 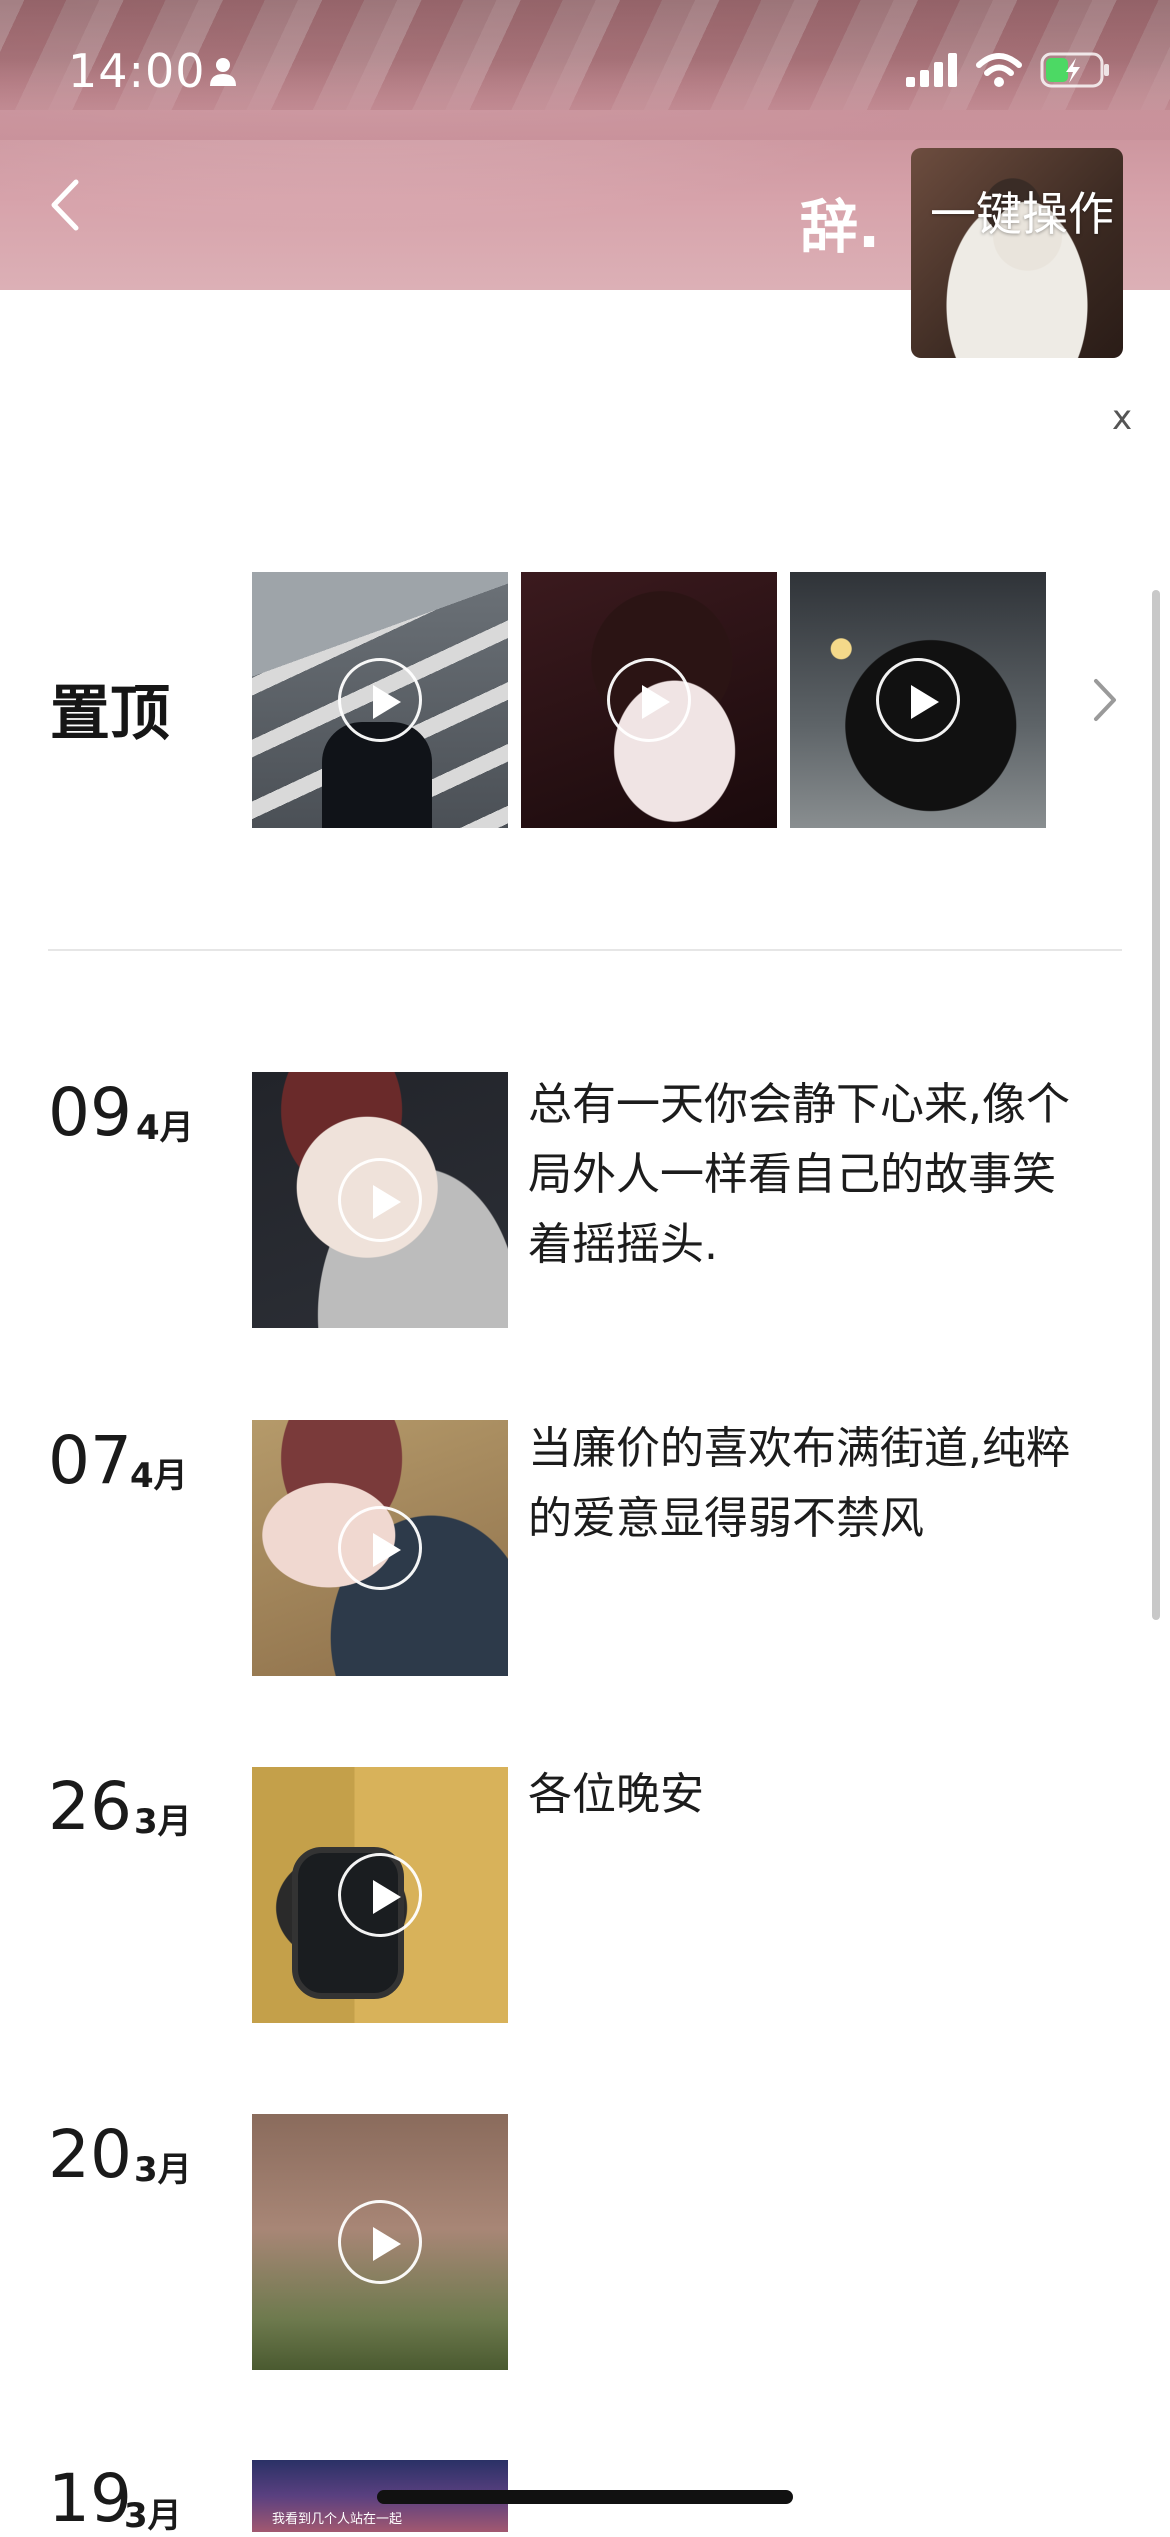 What do you see at coordinates (585, 950) in the screenshot?
I see `divider` at bounding box center [585, 950].